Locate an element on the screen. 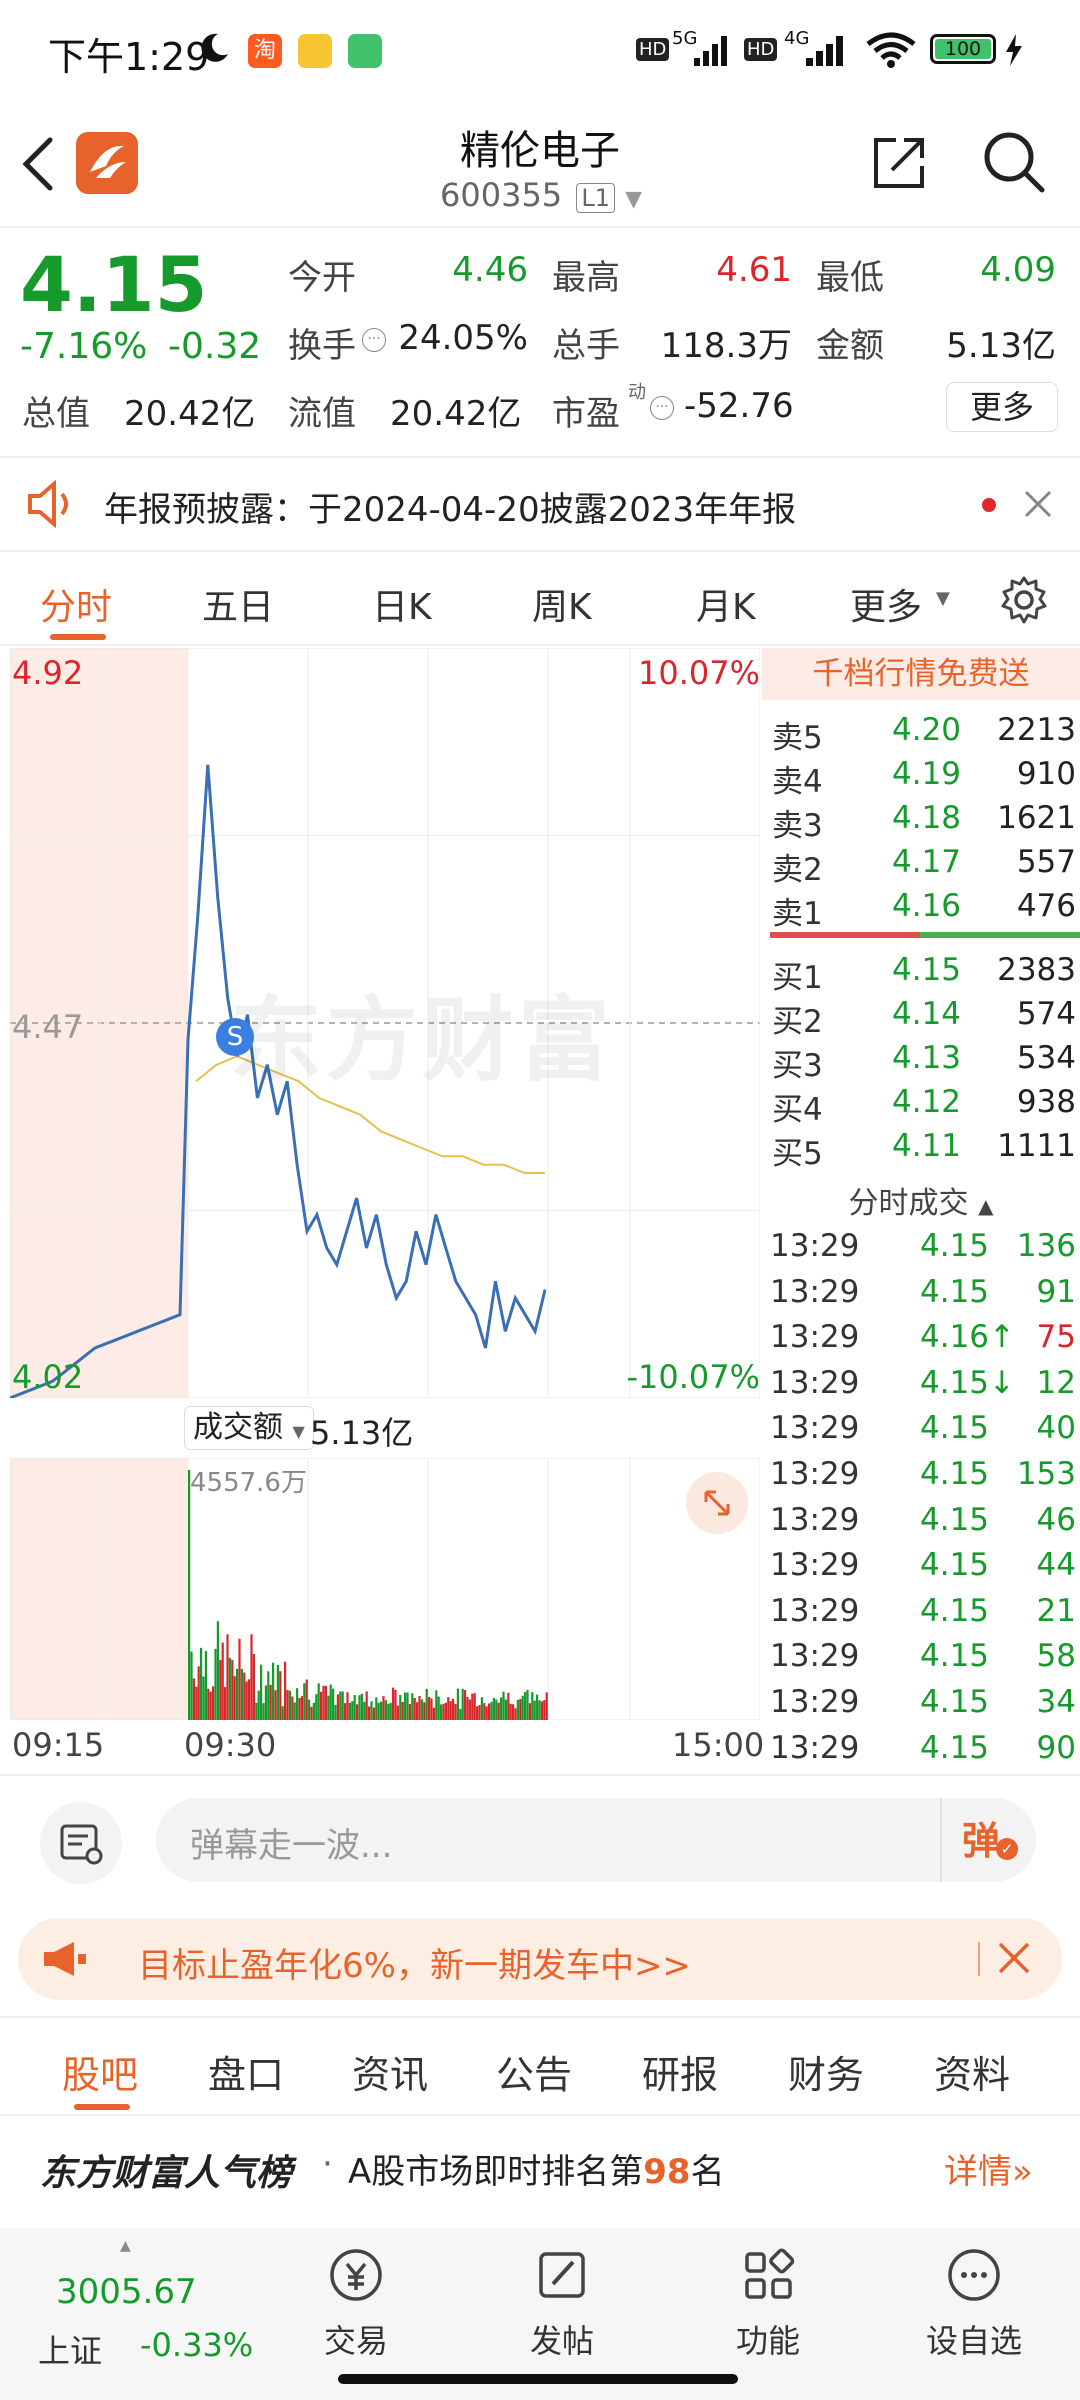  pct-axis-top: 10.07% is located at coordinates (698, 673).